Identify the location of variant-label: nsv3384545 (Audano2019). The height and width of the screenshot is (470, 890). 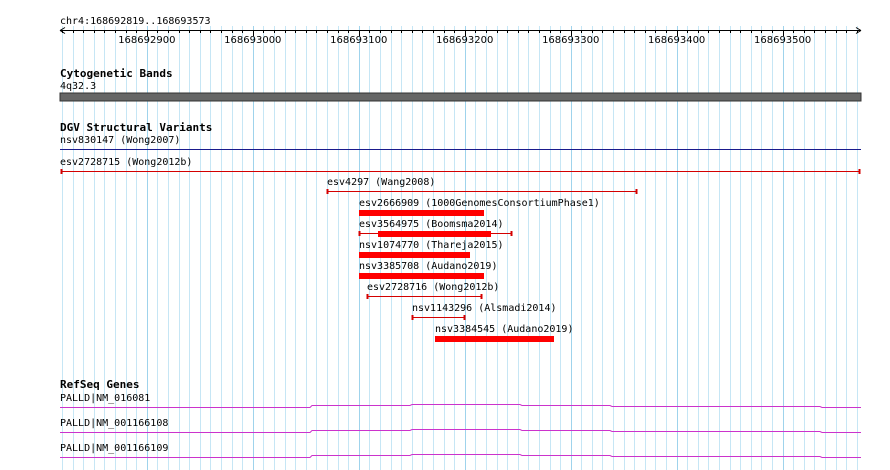
(504, 329).